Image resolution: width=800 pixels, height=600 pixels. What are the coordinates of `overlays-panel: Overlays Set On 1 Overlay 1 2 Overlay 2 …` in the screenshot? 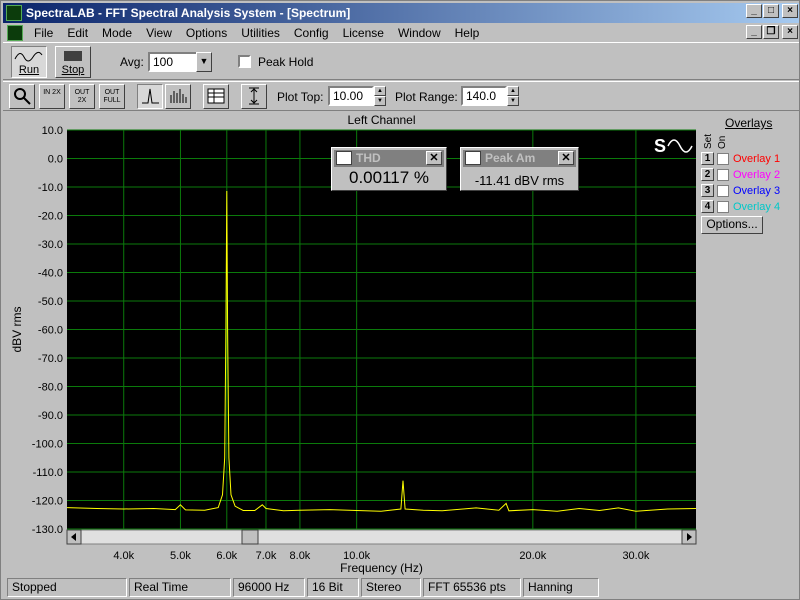 It's located at (749, 173).